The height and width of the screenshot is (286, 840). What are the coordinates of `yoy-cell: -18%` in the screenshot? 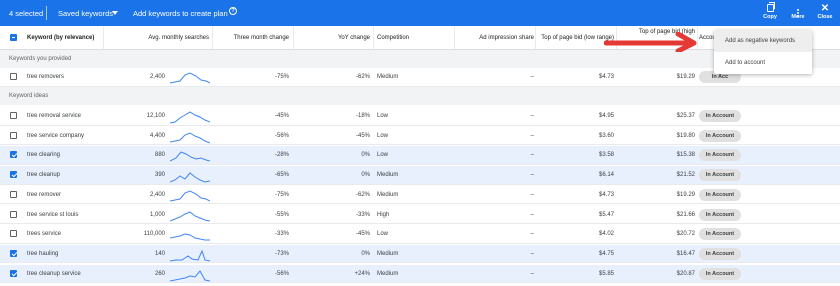 It's located at (362, 116).